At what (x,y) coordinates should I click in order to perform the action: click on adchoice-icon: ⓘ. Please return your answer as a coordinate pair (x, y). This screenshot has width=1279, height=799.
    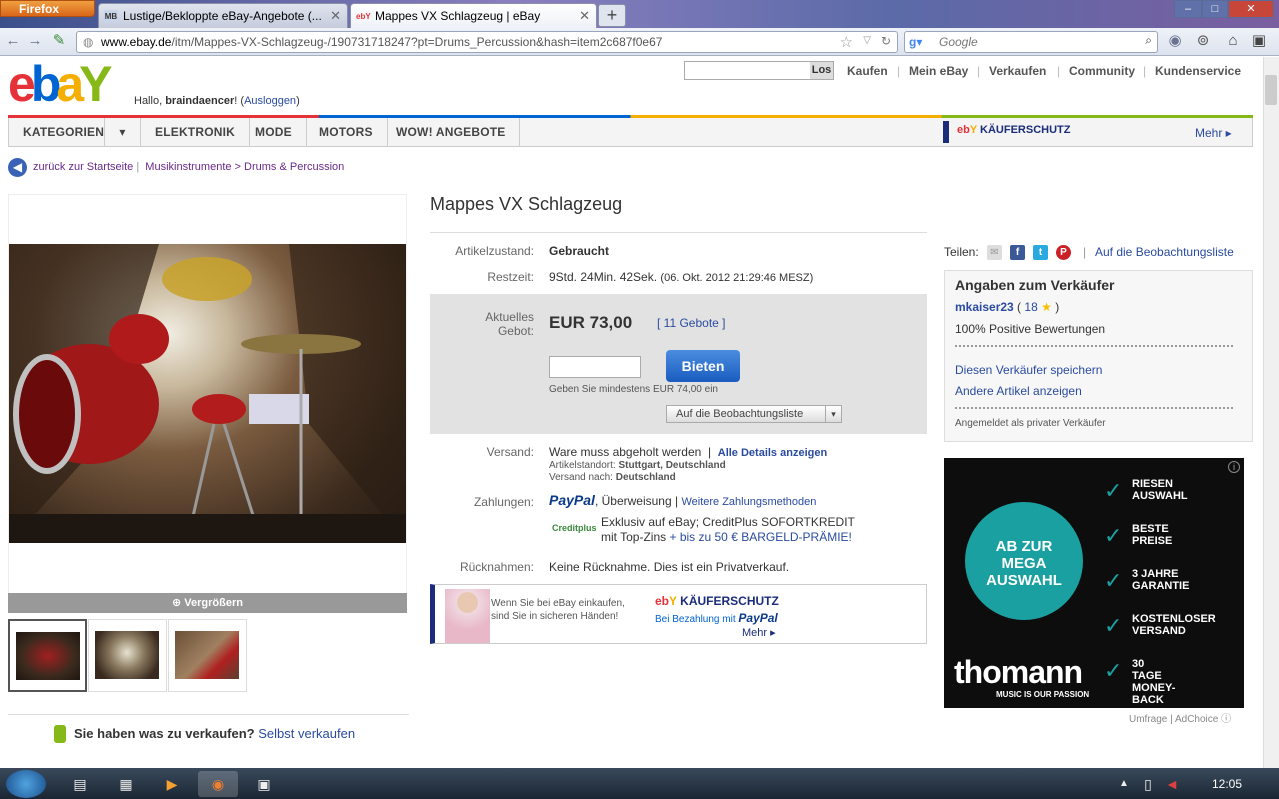
    Looking at the image, I should click on (1226, 719).